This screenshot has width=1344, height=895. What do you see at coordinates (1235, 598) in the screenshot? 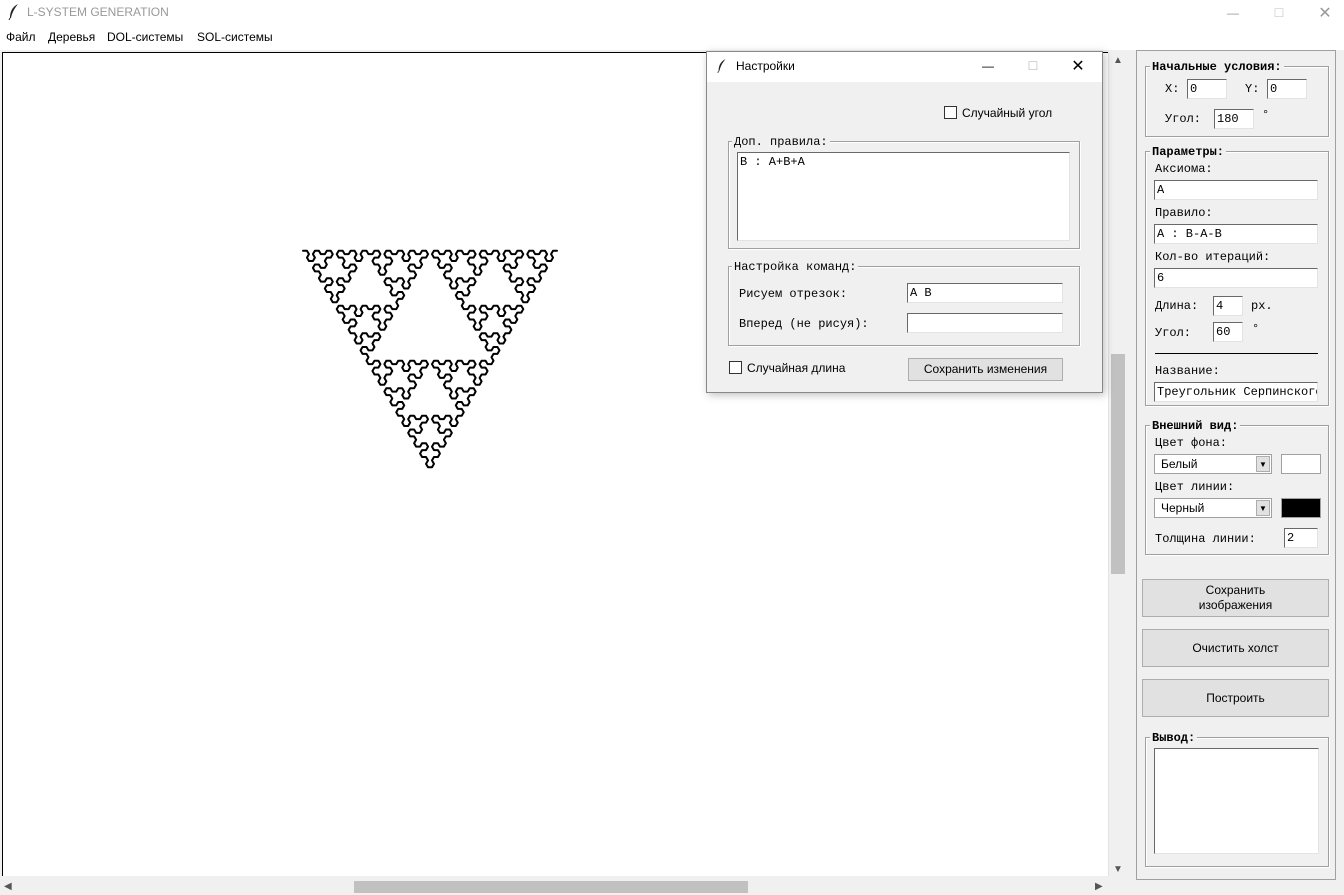
I see `save-image-button: Сохранить изображения` at bounding box center [1235, 598].